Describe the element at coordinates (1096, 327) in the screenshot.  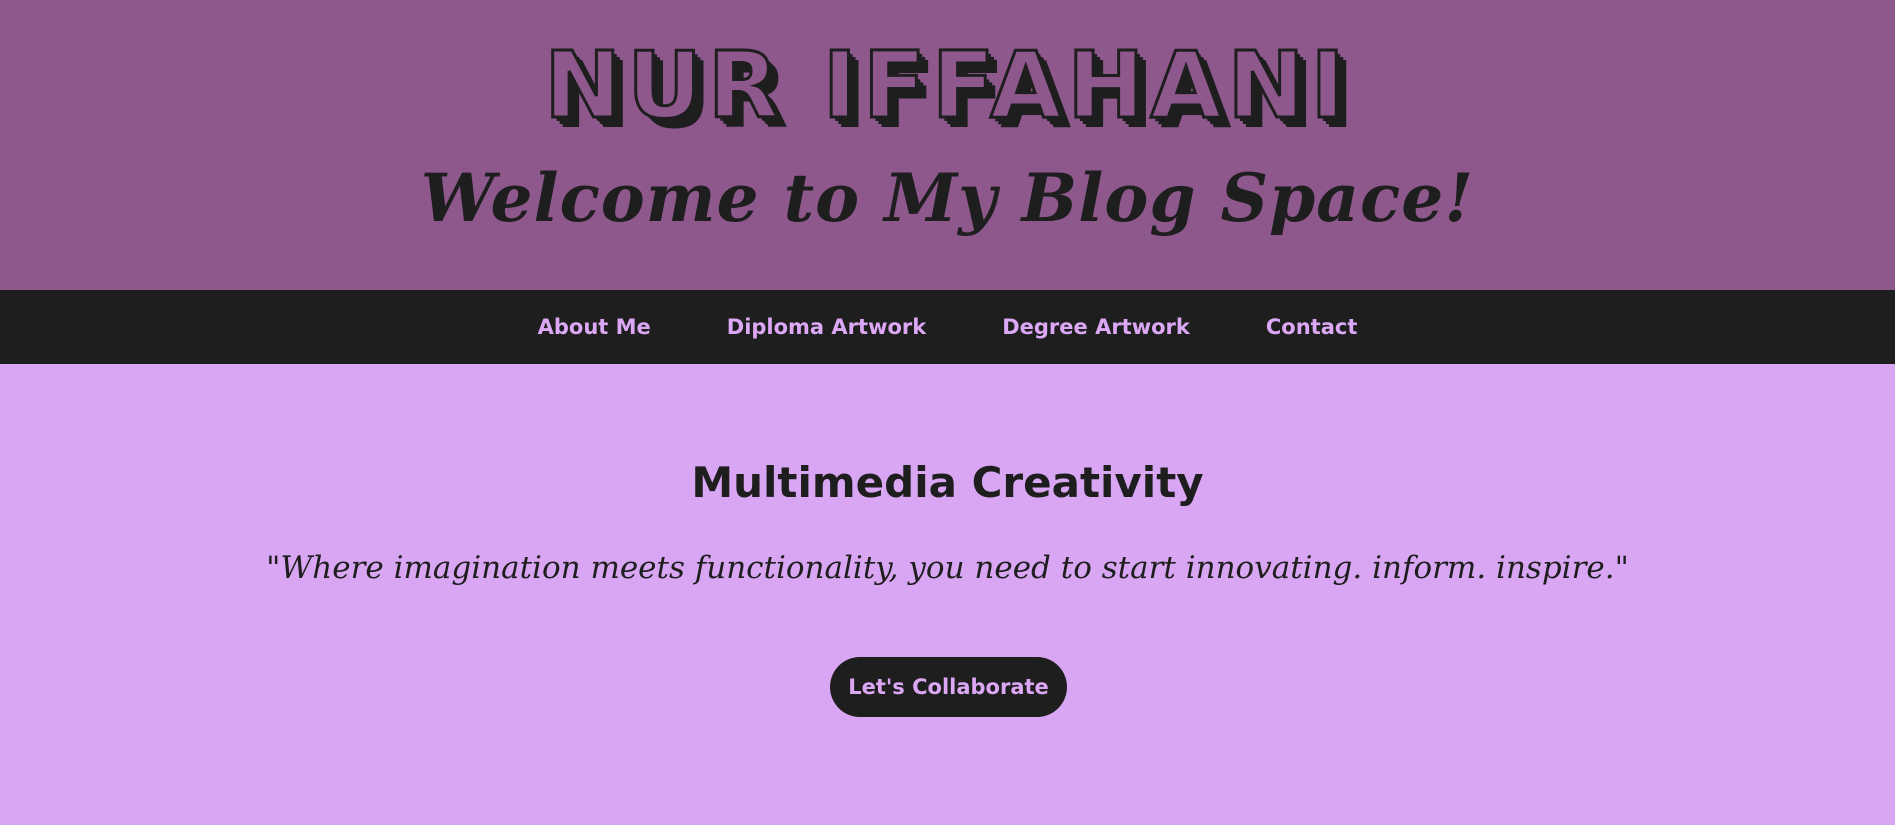
I see `nav-link-degree-artwork: Degree Artwork` at that location.